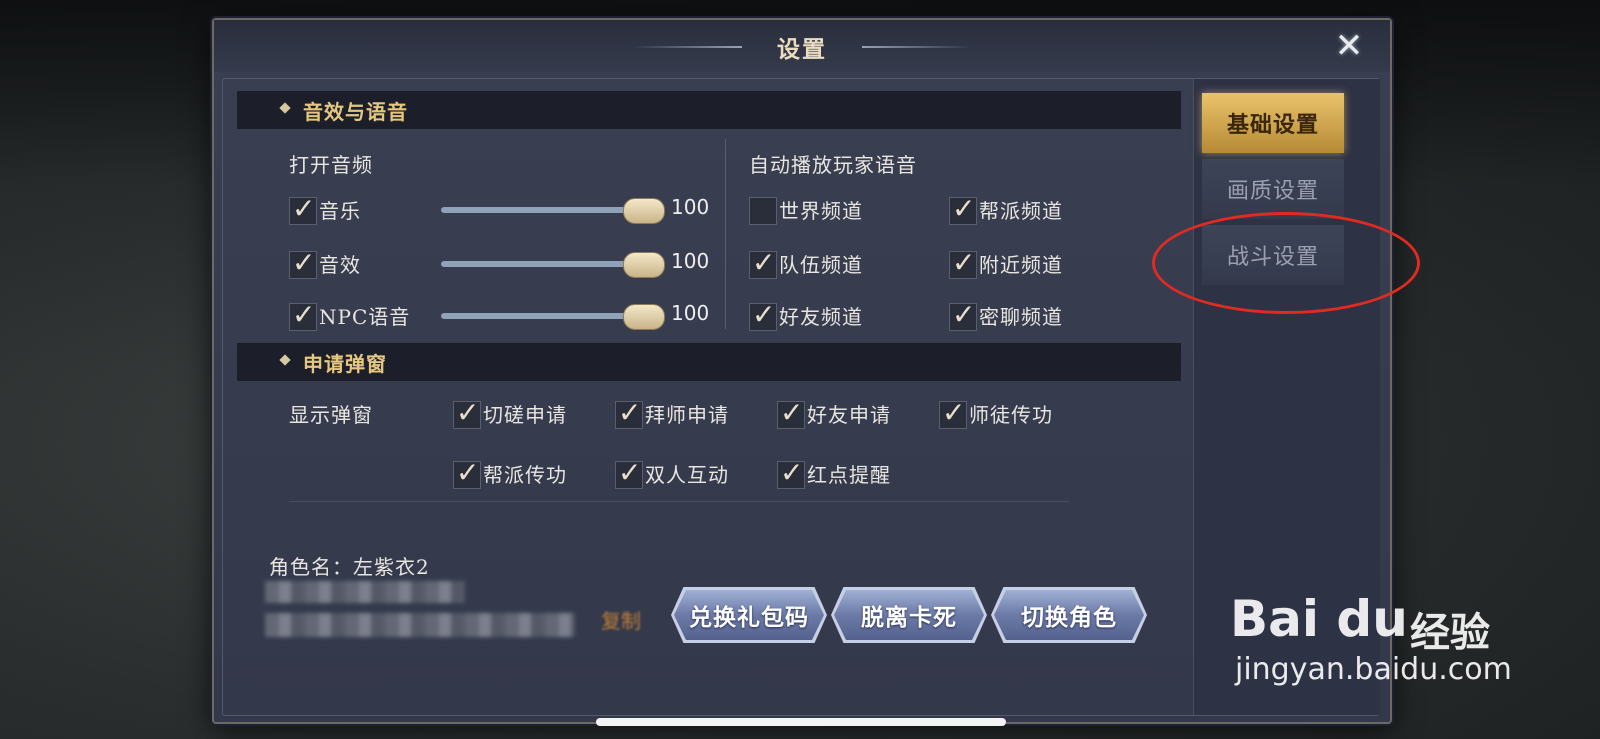  I want to click on section-popups-header: 申请弹窗, so click(709, 362).